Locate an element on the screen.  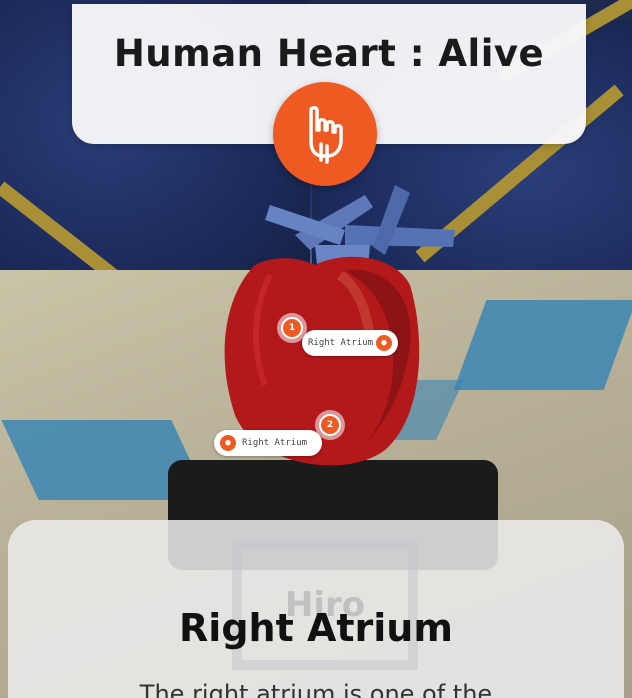
tap-hand-icon is located at coordinates (326, 135).